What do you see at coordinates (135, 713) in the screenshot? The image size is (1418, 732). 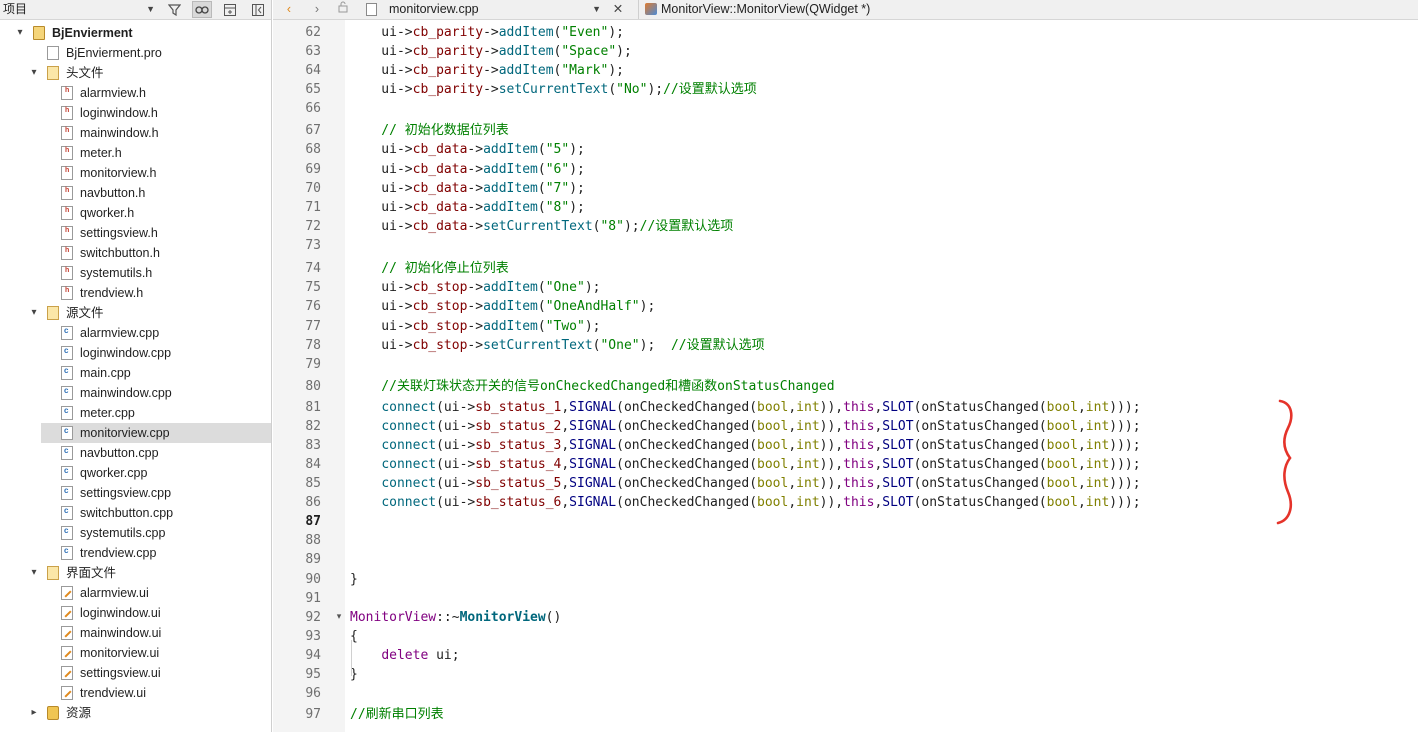 I see `tree-item: ▸ 资源` at bounding box center [135, 713].